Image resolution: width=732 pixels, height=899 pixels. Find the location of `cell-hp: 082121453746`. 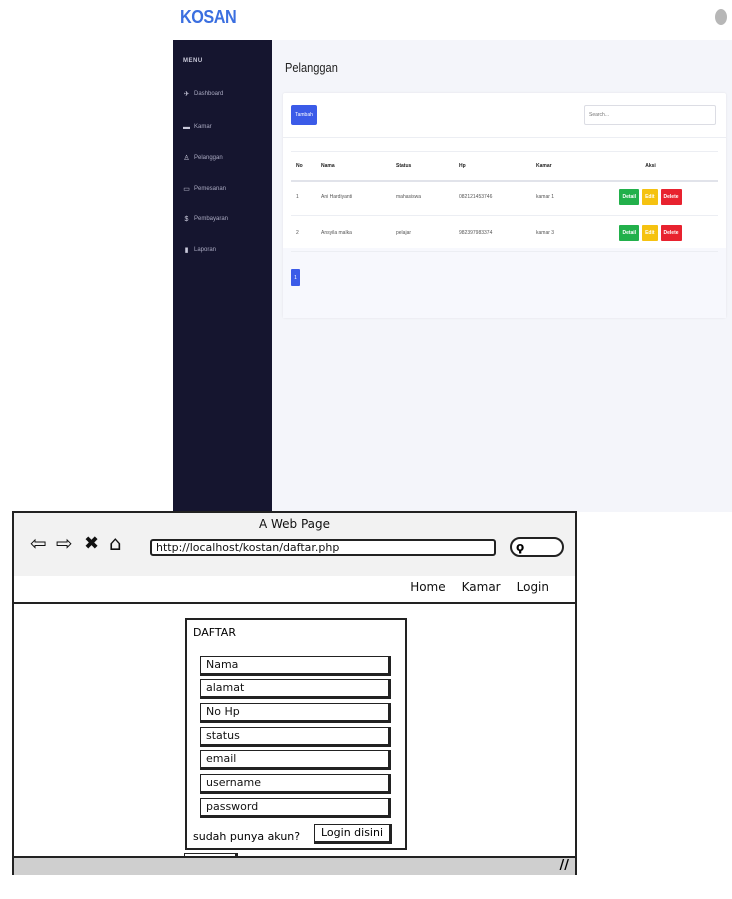

cell-hp: 082121453746 is located at coordinates (476, 197).